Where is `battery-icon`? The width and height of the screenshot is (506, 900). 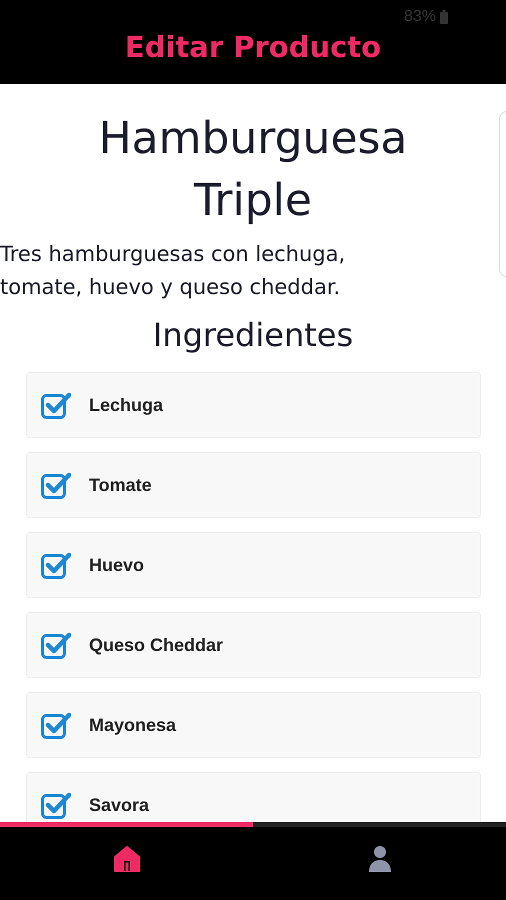 battery-icon is located at coordinates (444, 17).